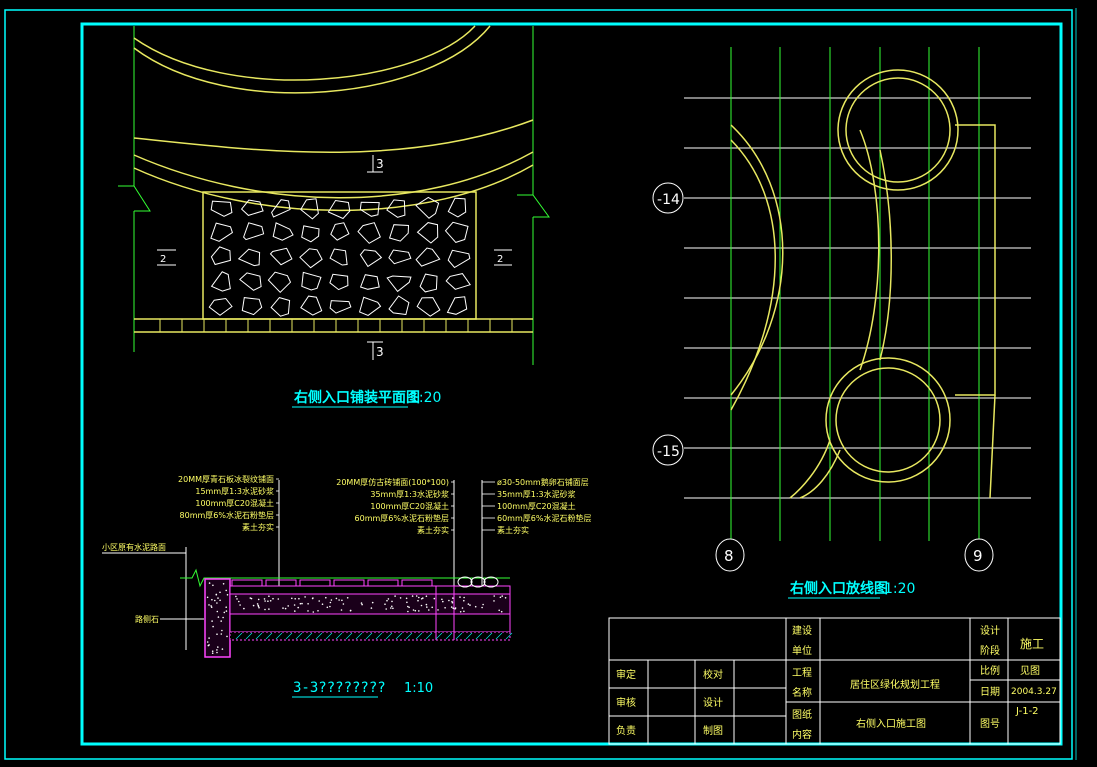 Image resolution: width=1097 pixels, height=767 pixels. Describe the element at coordinates (500, 259) in the screenshot. I see `side-mark-right: 2` at that location.